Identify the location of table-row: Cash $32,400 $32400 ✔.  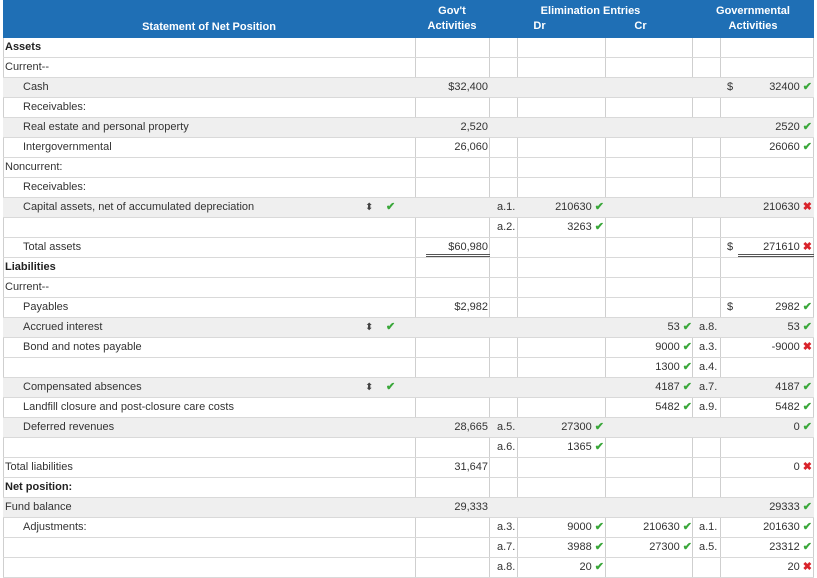
(408, 88).